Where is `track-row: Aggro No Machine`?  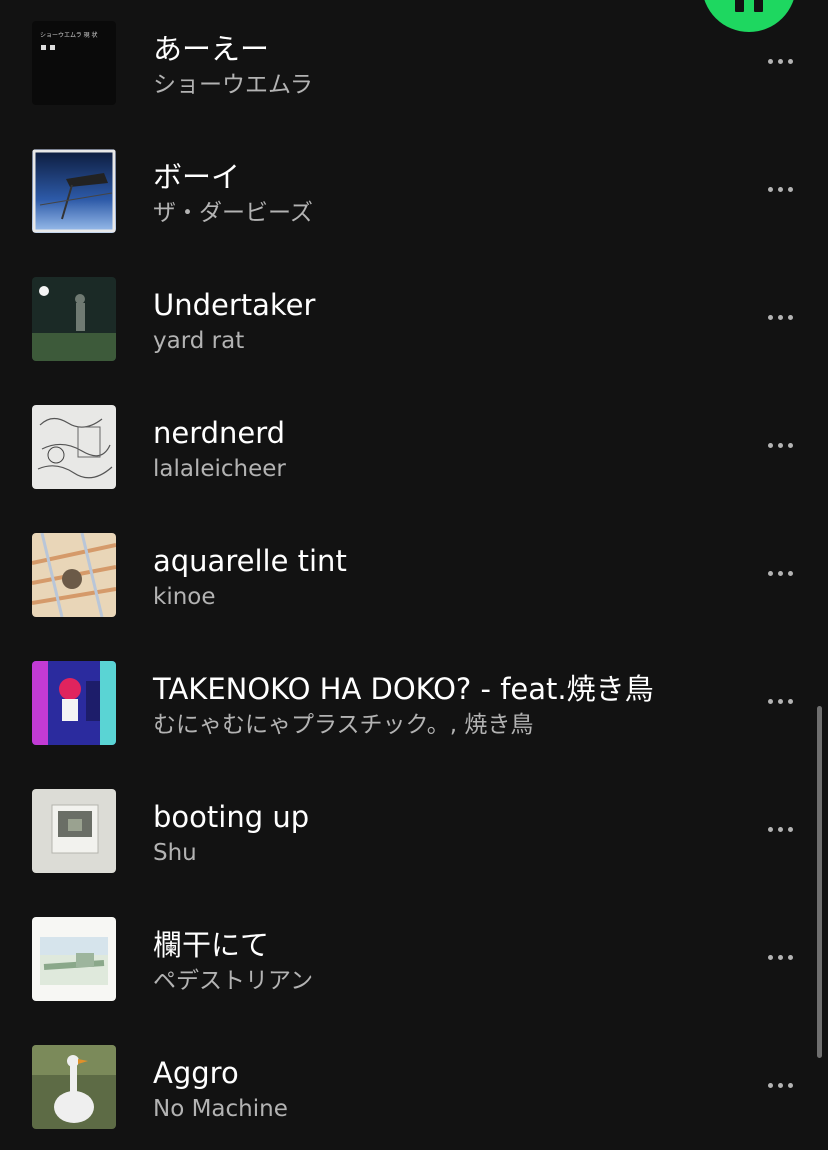 track-row: Aggro No Machine is located at coordinates (414, 1083).